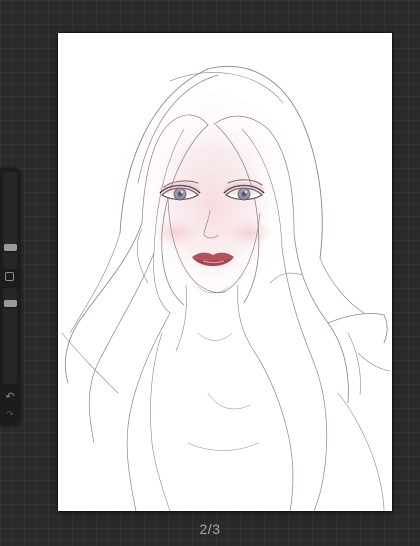 Image resolution: width=420 pixels, height=546 pixels. What do you see at coordinates (9, 276) in the screenshot?
I see `square-icon` at bounding box center [9, 276].